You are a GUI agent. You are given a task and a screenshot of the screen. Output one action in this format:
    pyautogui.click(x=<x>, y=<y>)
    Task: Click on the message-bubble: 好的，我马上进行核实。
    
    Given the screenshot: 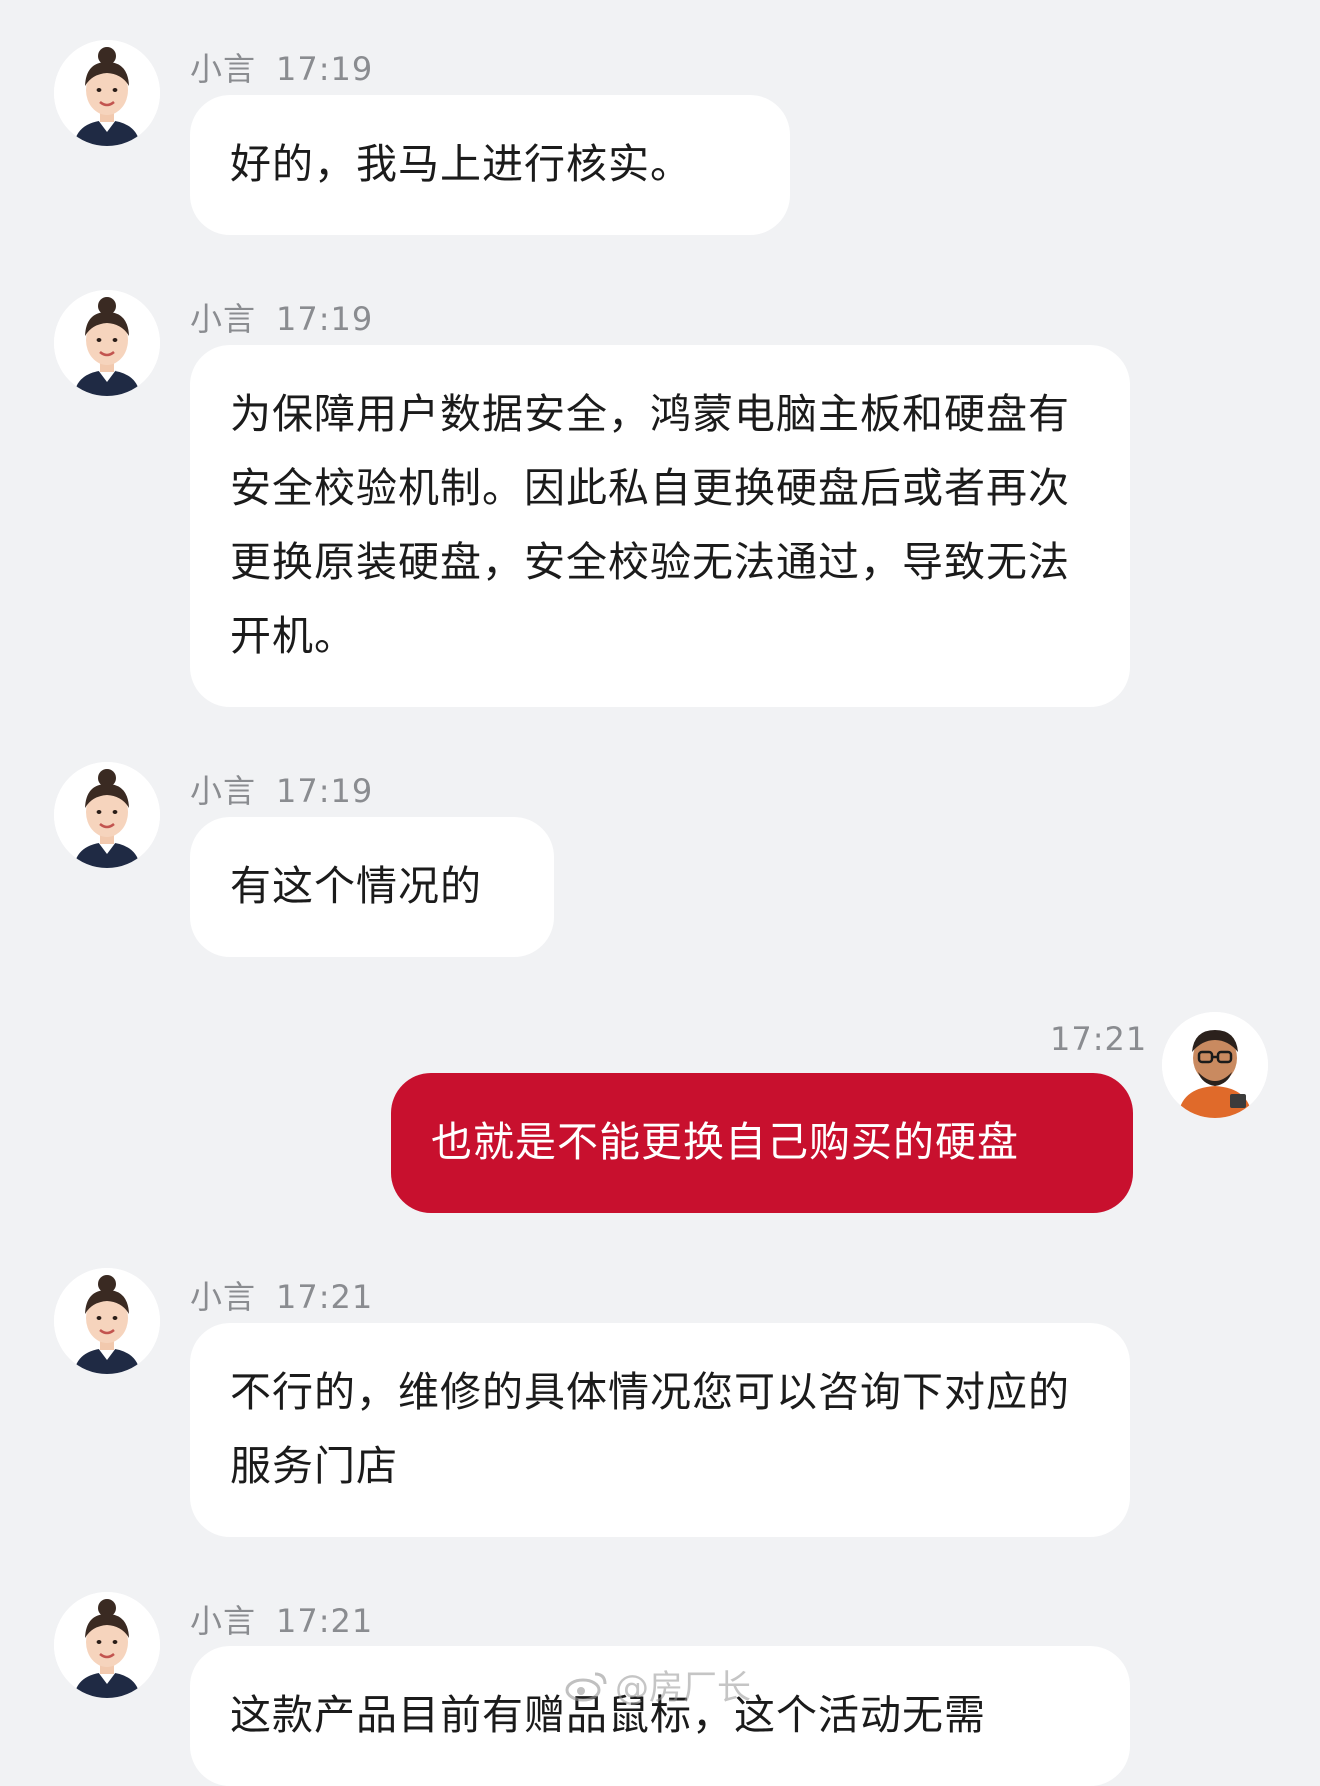 What is the action you would take?
    pyautogui.click(x=490, y=165)
    